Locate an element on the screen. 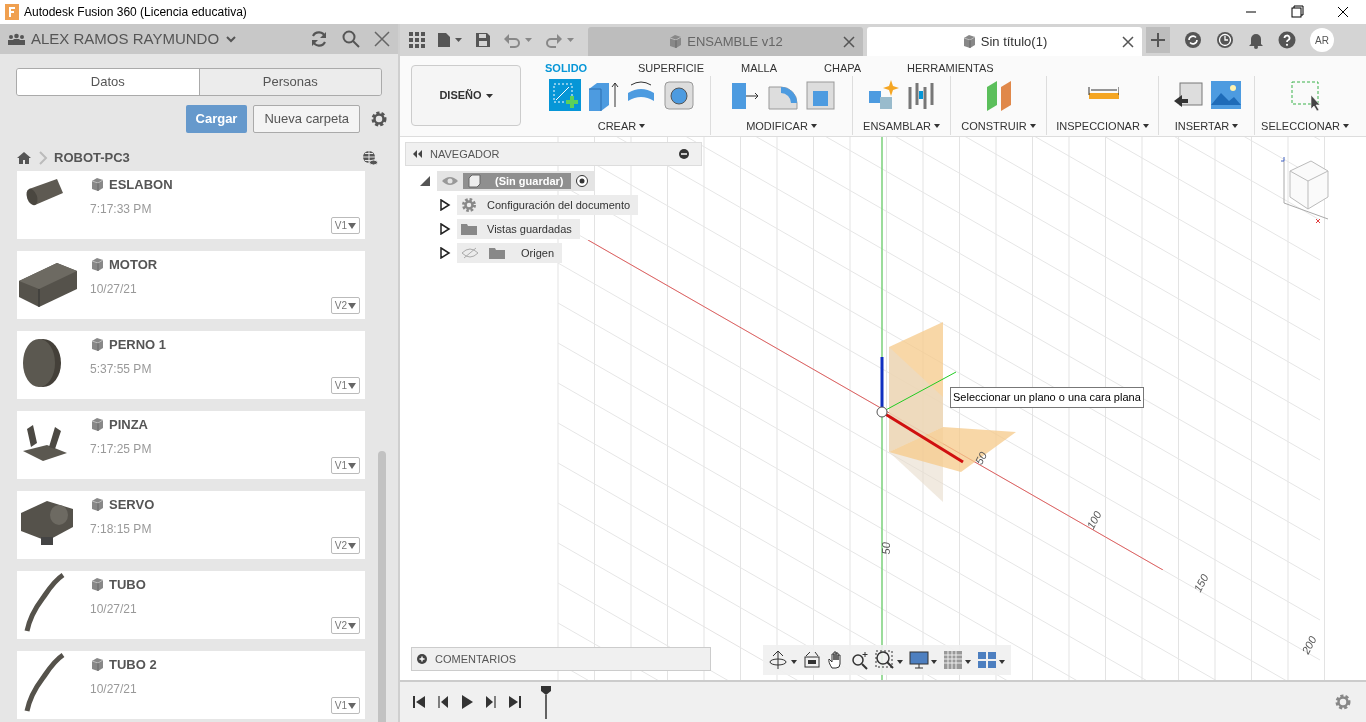 The height and width of the screenshot is (722, 1366). grid-settings-icon is located at coordinates (957, 660).